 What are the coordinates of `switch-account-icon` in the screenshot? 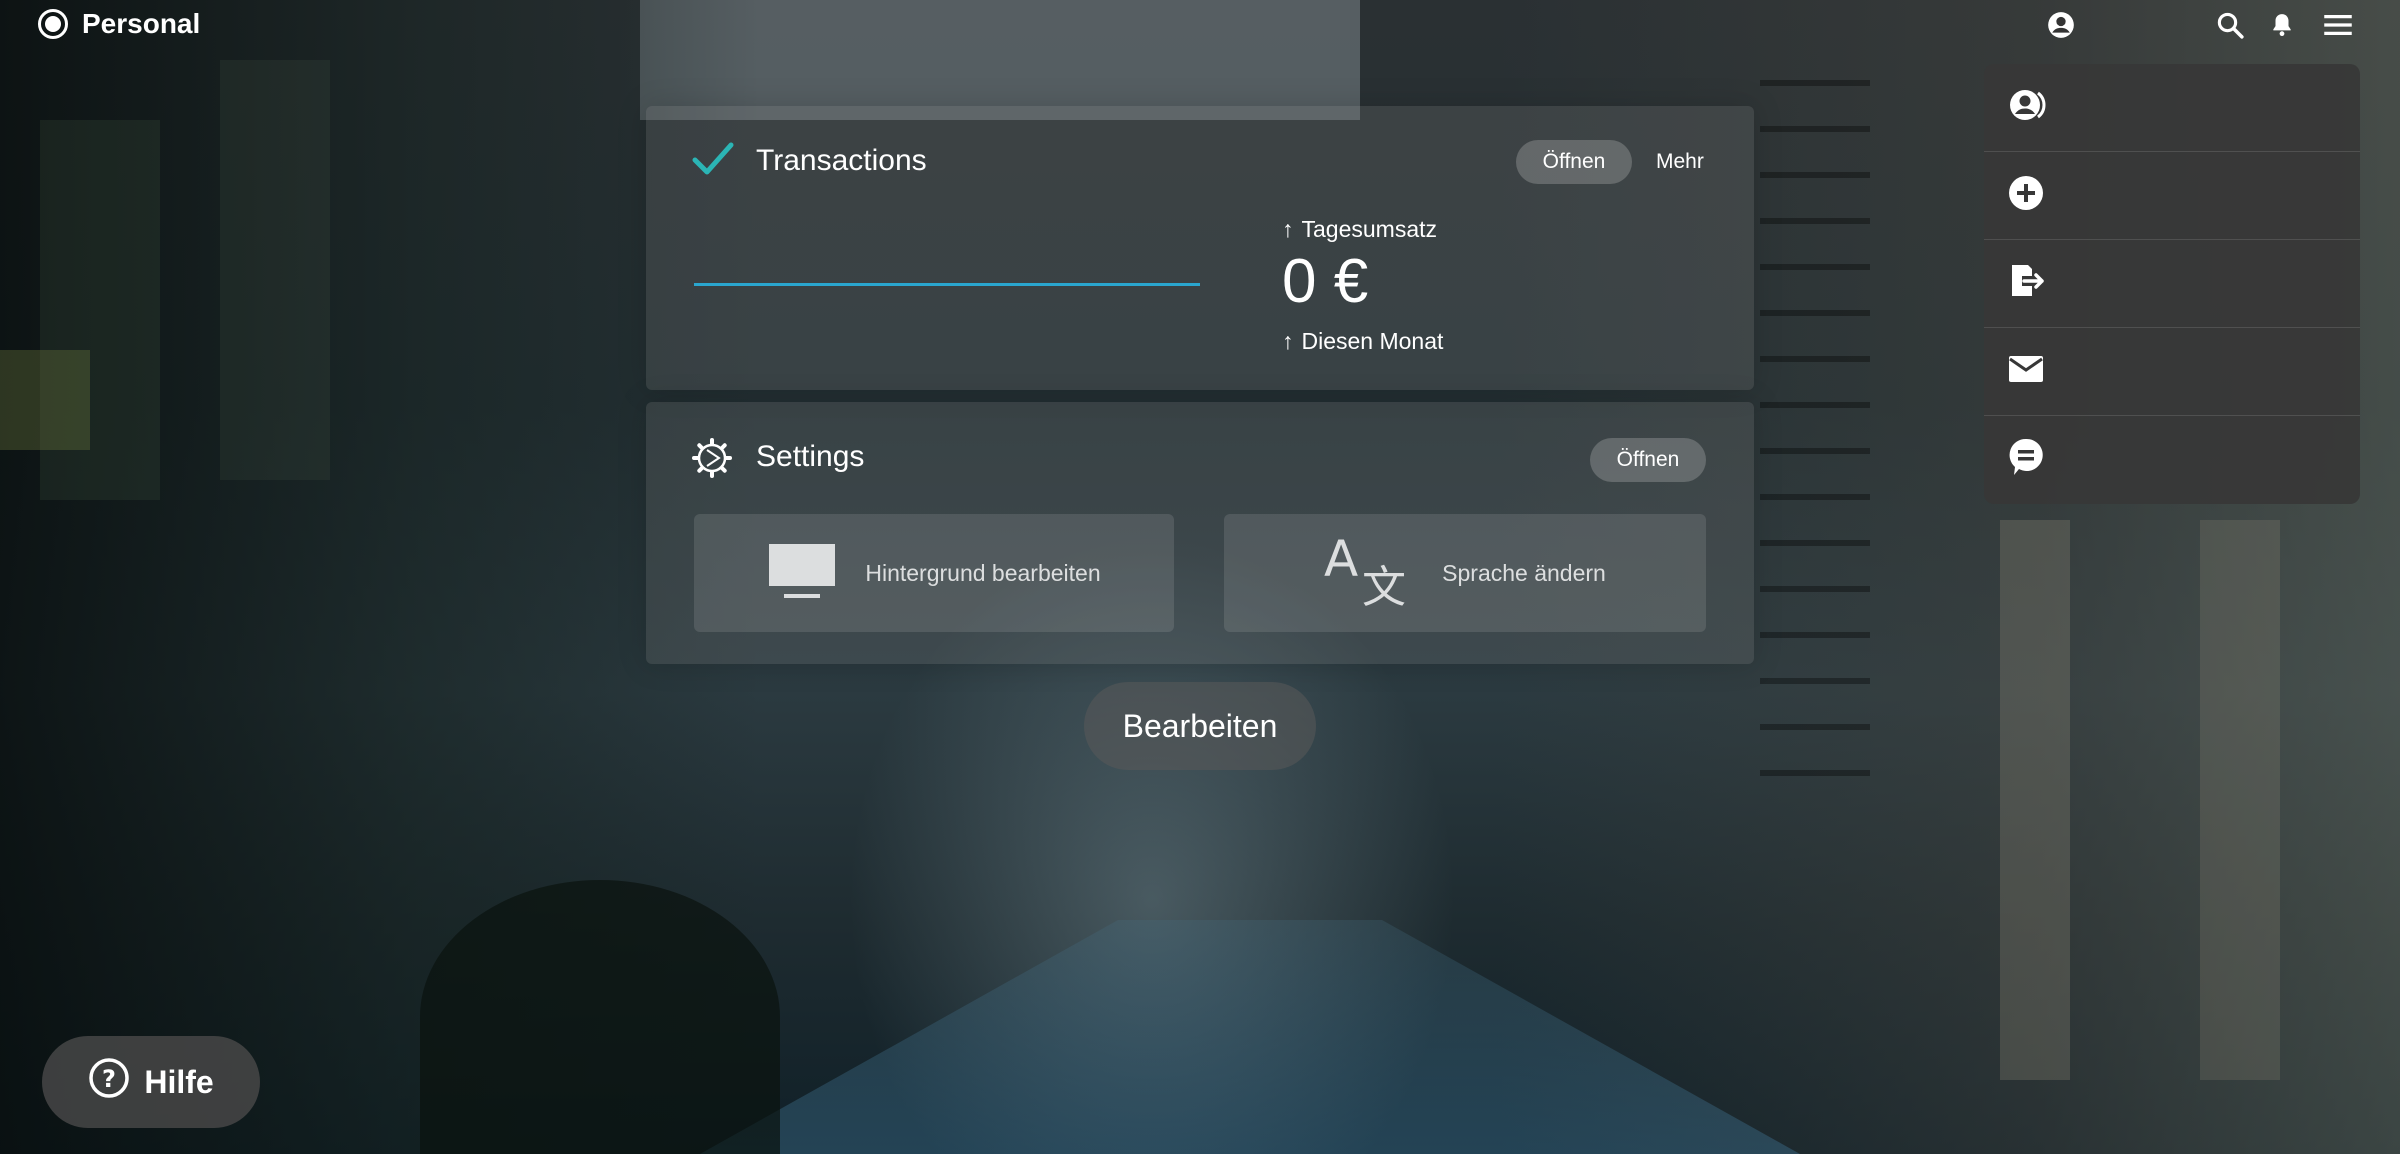 It's located at (2029, 107).